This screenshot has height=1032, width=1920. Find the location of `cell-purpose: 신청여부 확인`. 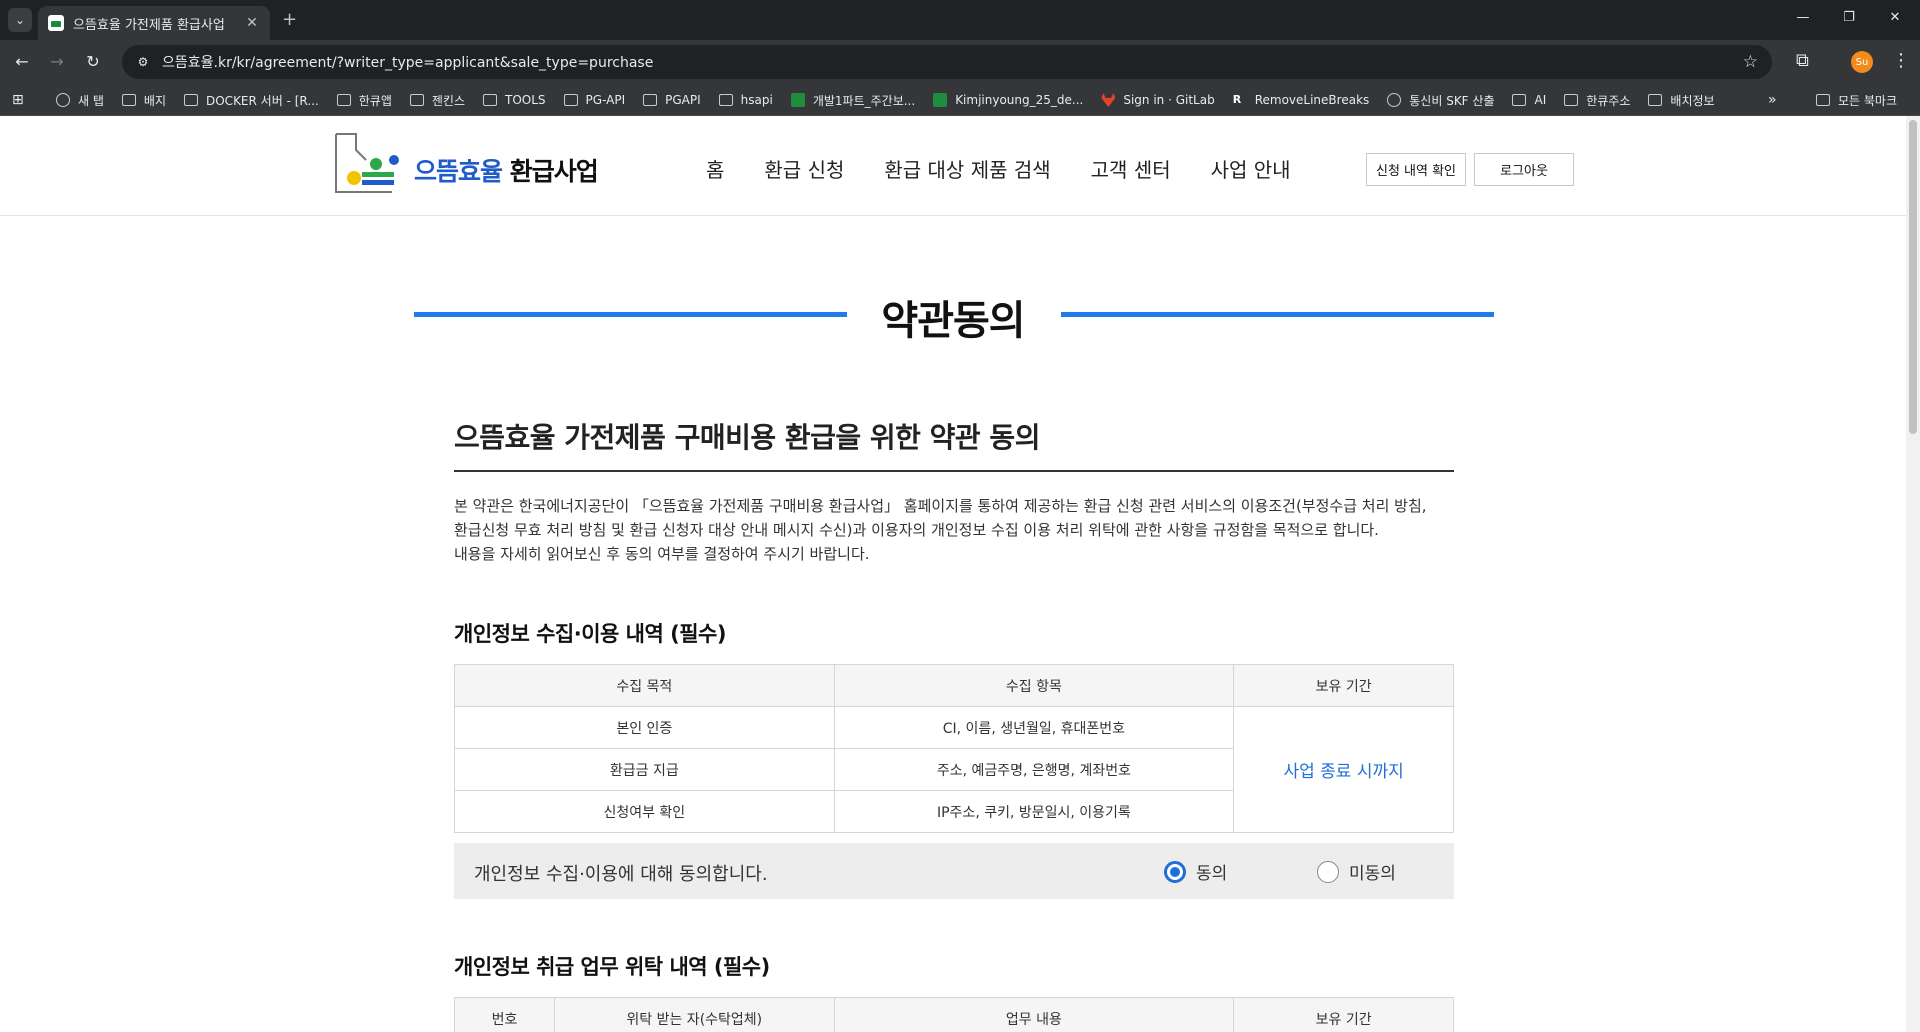

cell-purpose: 신청여부 확인 is located at coordinates (644, 811).